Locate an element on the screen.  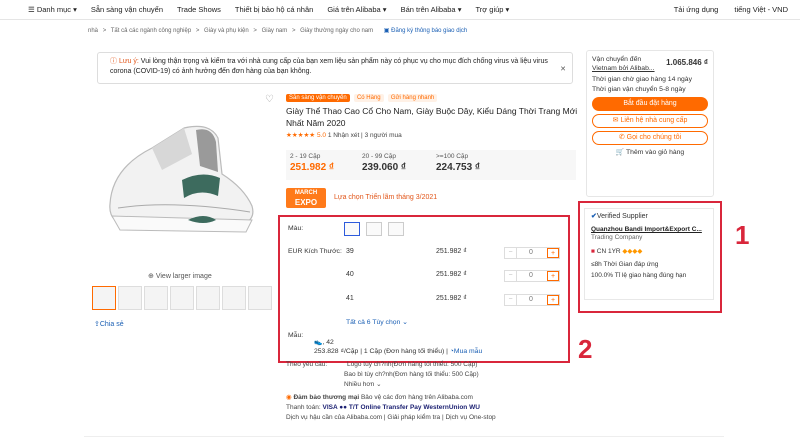
nav-ppe: Thiết bị bảo hộ cá nhân is located at coordinates (274, 9).